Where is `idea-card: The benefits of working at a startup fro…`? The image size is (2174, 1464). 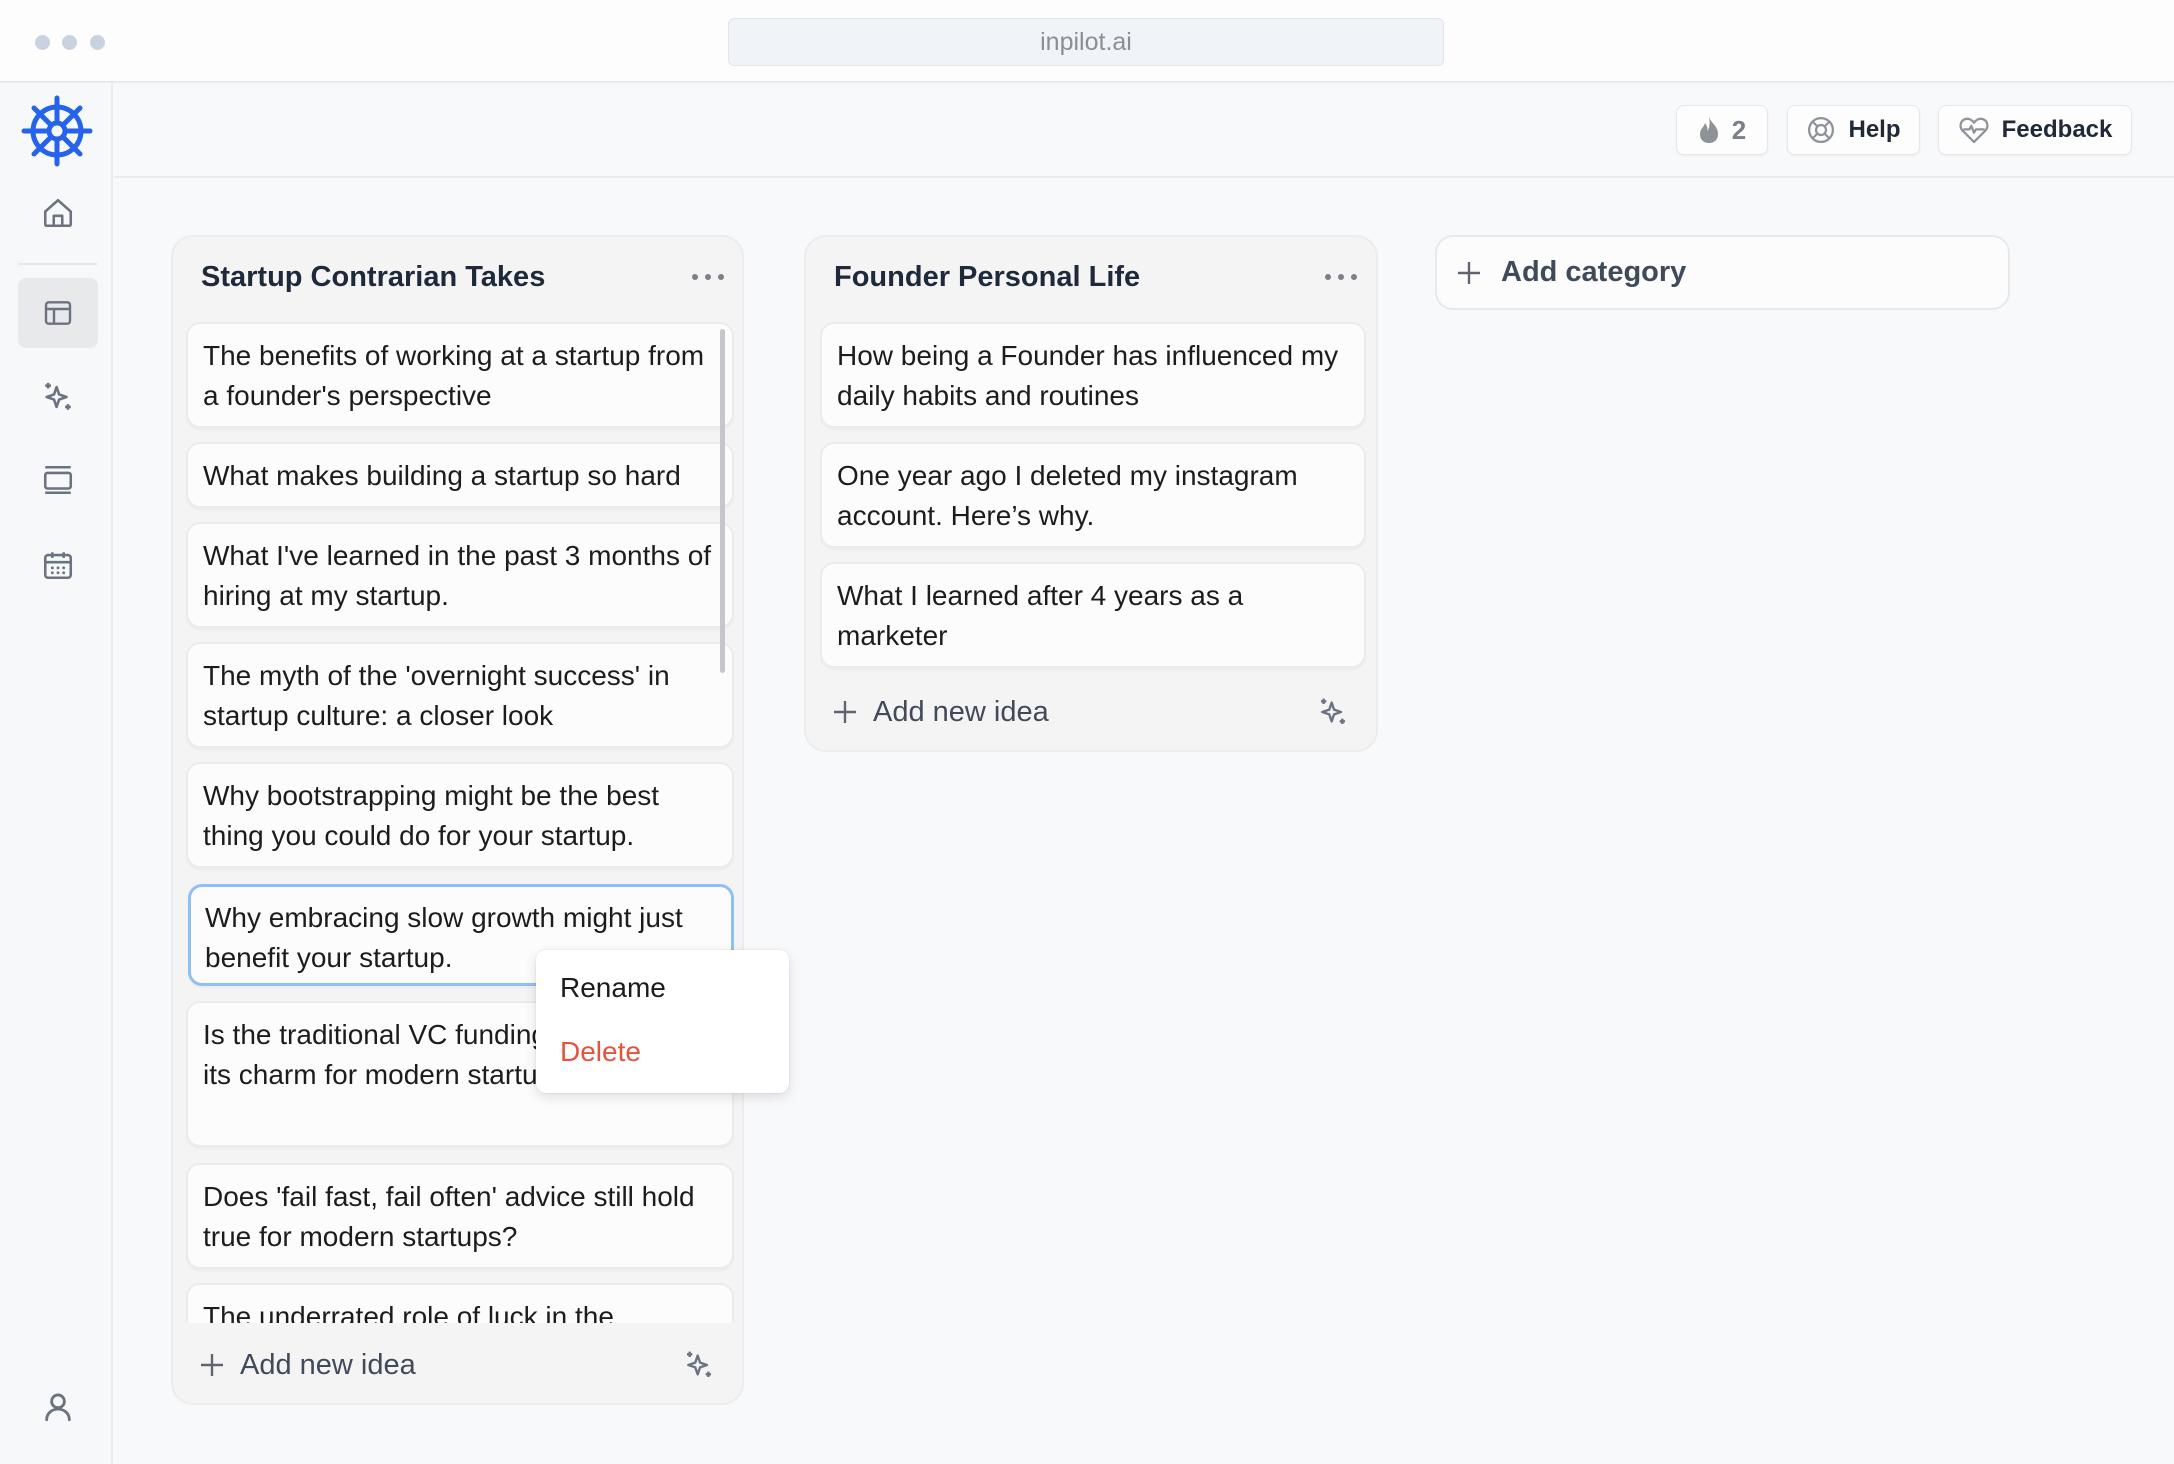 idea-card: The benefits of working at a startup fro… is located at coordinates (460, 375).